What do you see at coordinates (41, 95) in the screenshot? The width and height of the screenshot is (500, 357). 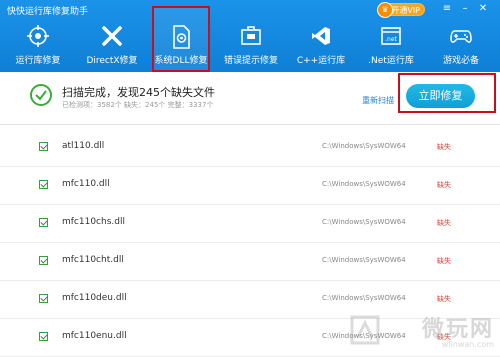 I see `success-check-icon` at bounding box center [41, 95].